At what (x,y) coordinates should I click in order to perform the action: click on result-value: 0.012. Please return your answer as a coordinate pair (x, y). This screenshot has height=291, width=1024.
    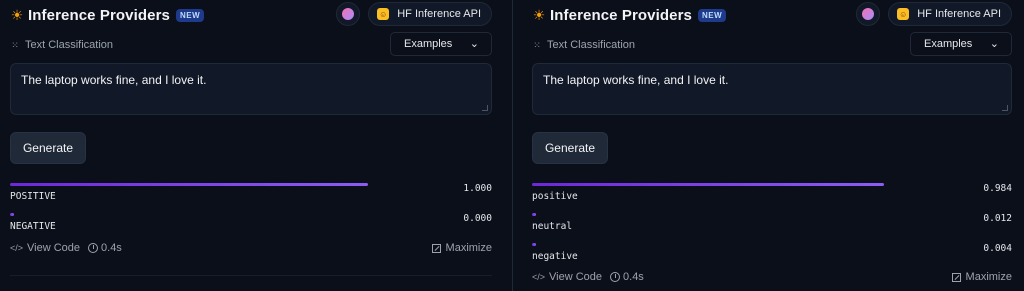
    Looking at the image, I should click on (997, 218).